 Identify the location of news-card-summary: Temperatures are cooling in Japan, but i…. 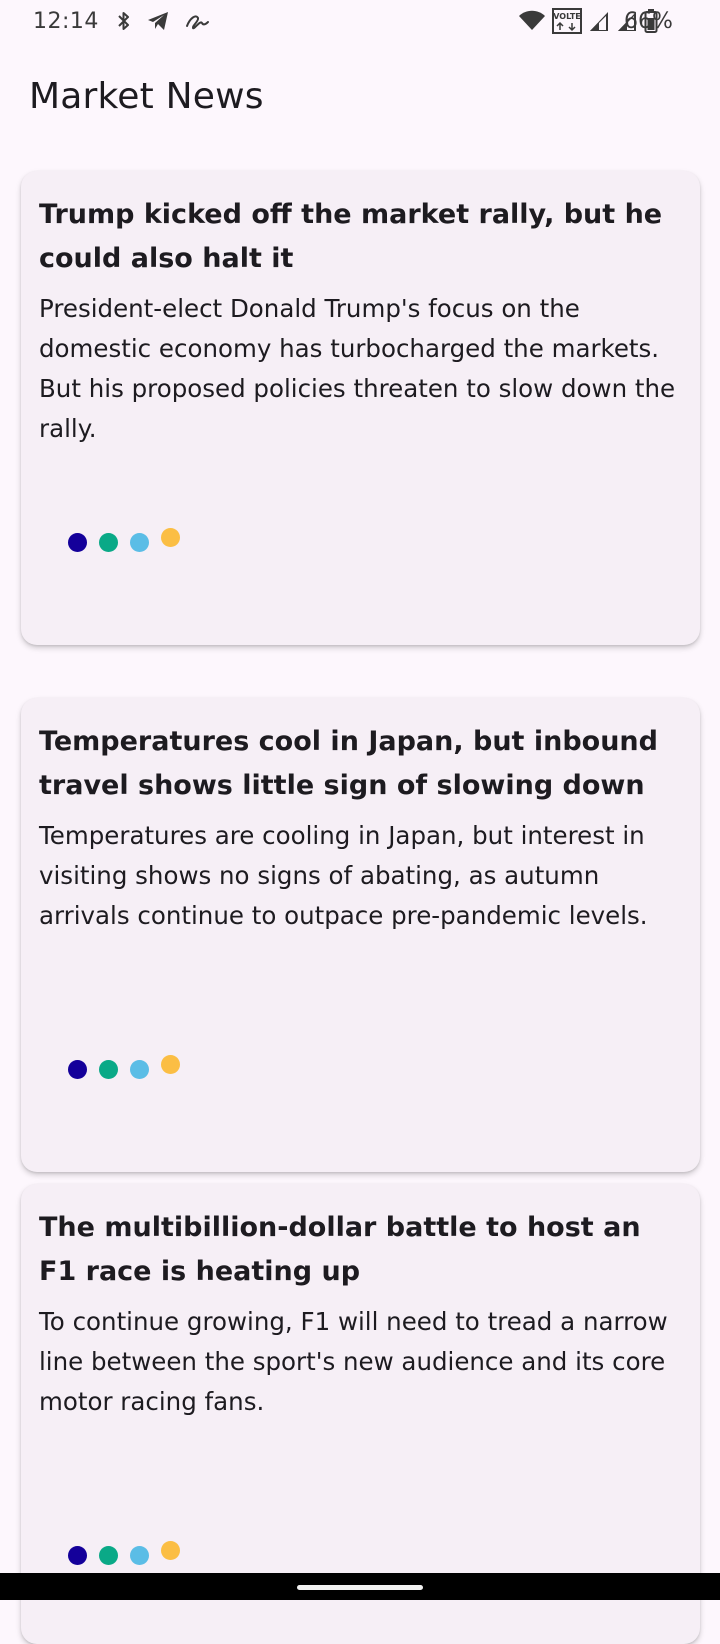
(343, 875).